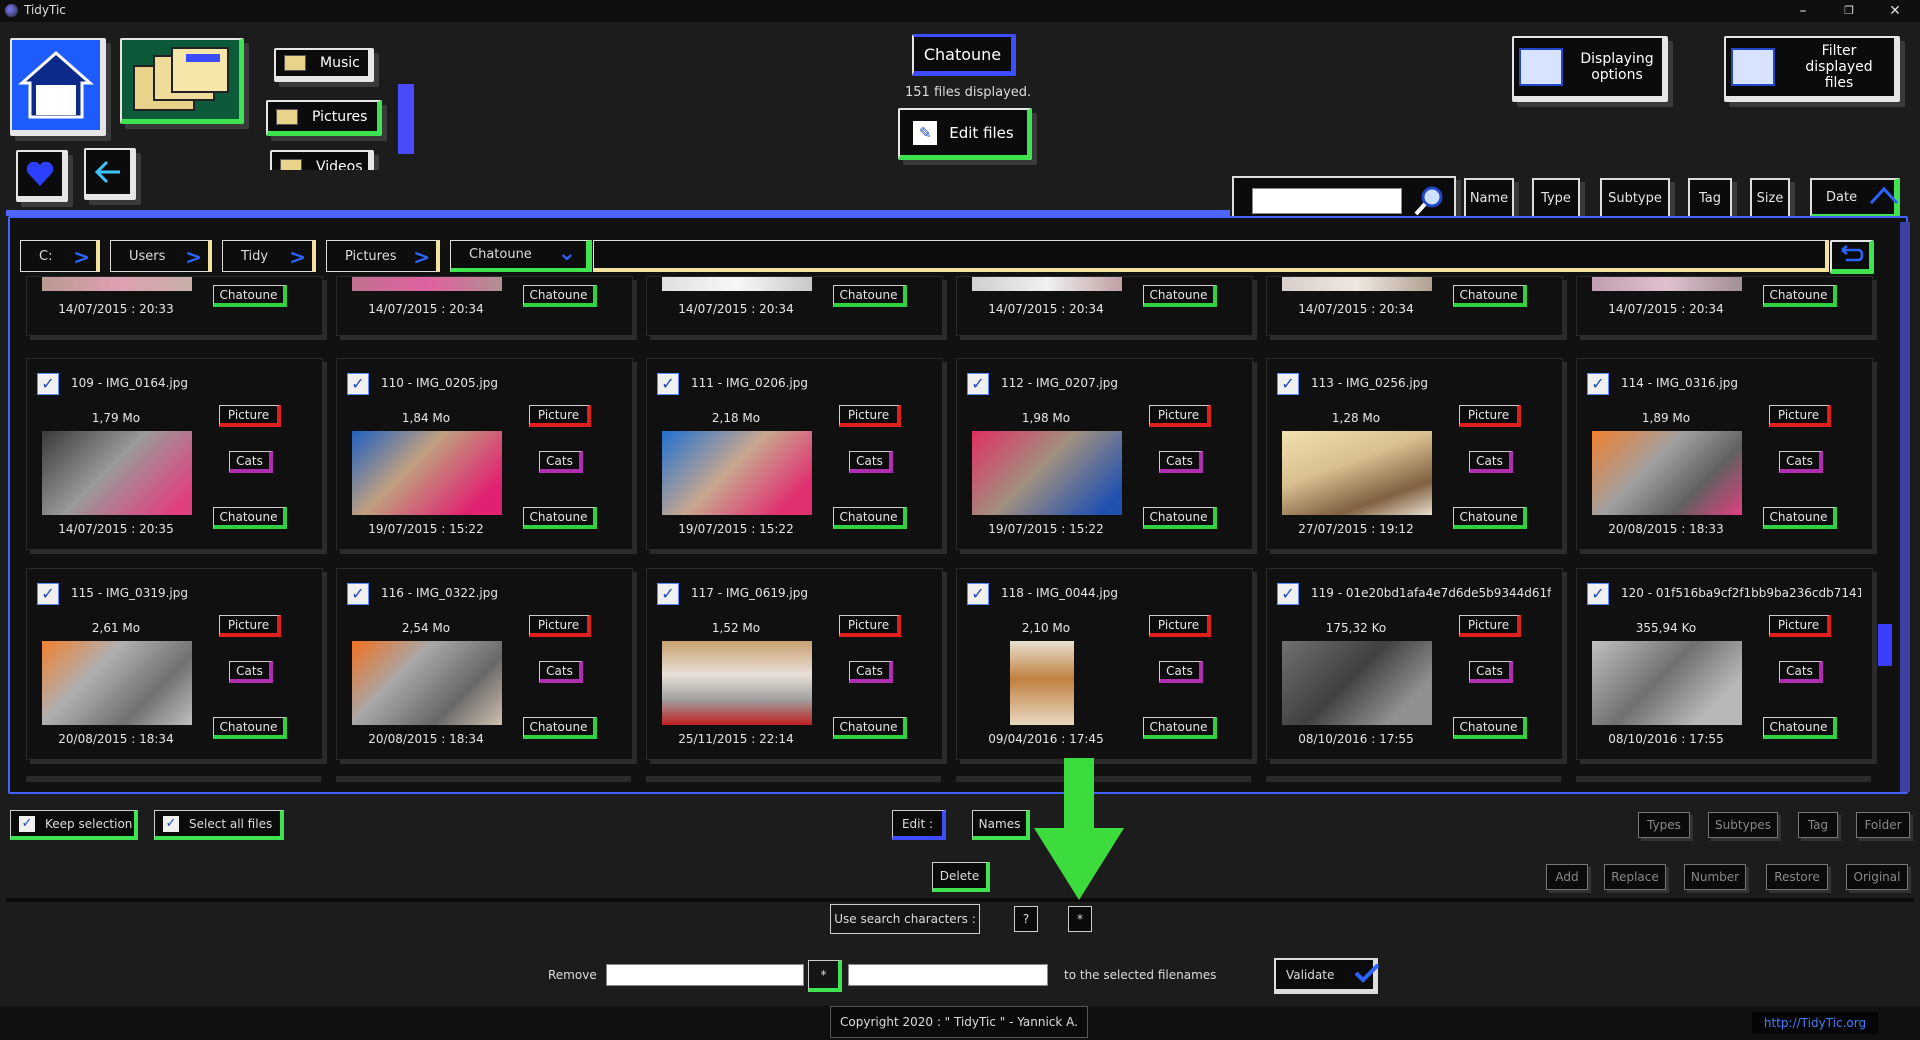 This screenshot has height=1040, width=1920. I want to click on close-button: ✕, so click(1895, 11).